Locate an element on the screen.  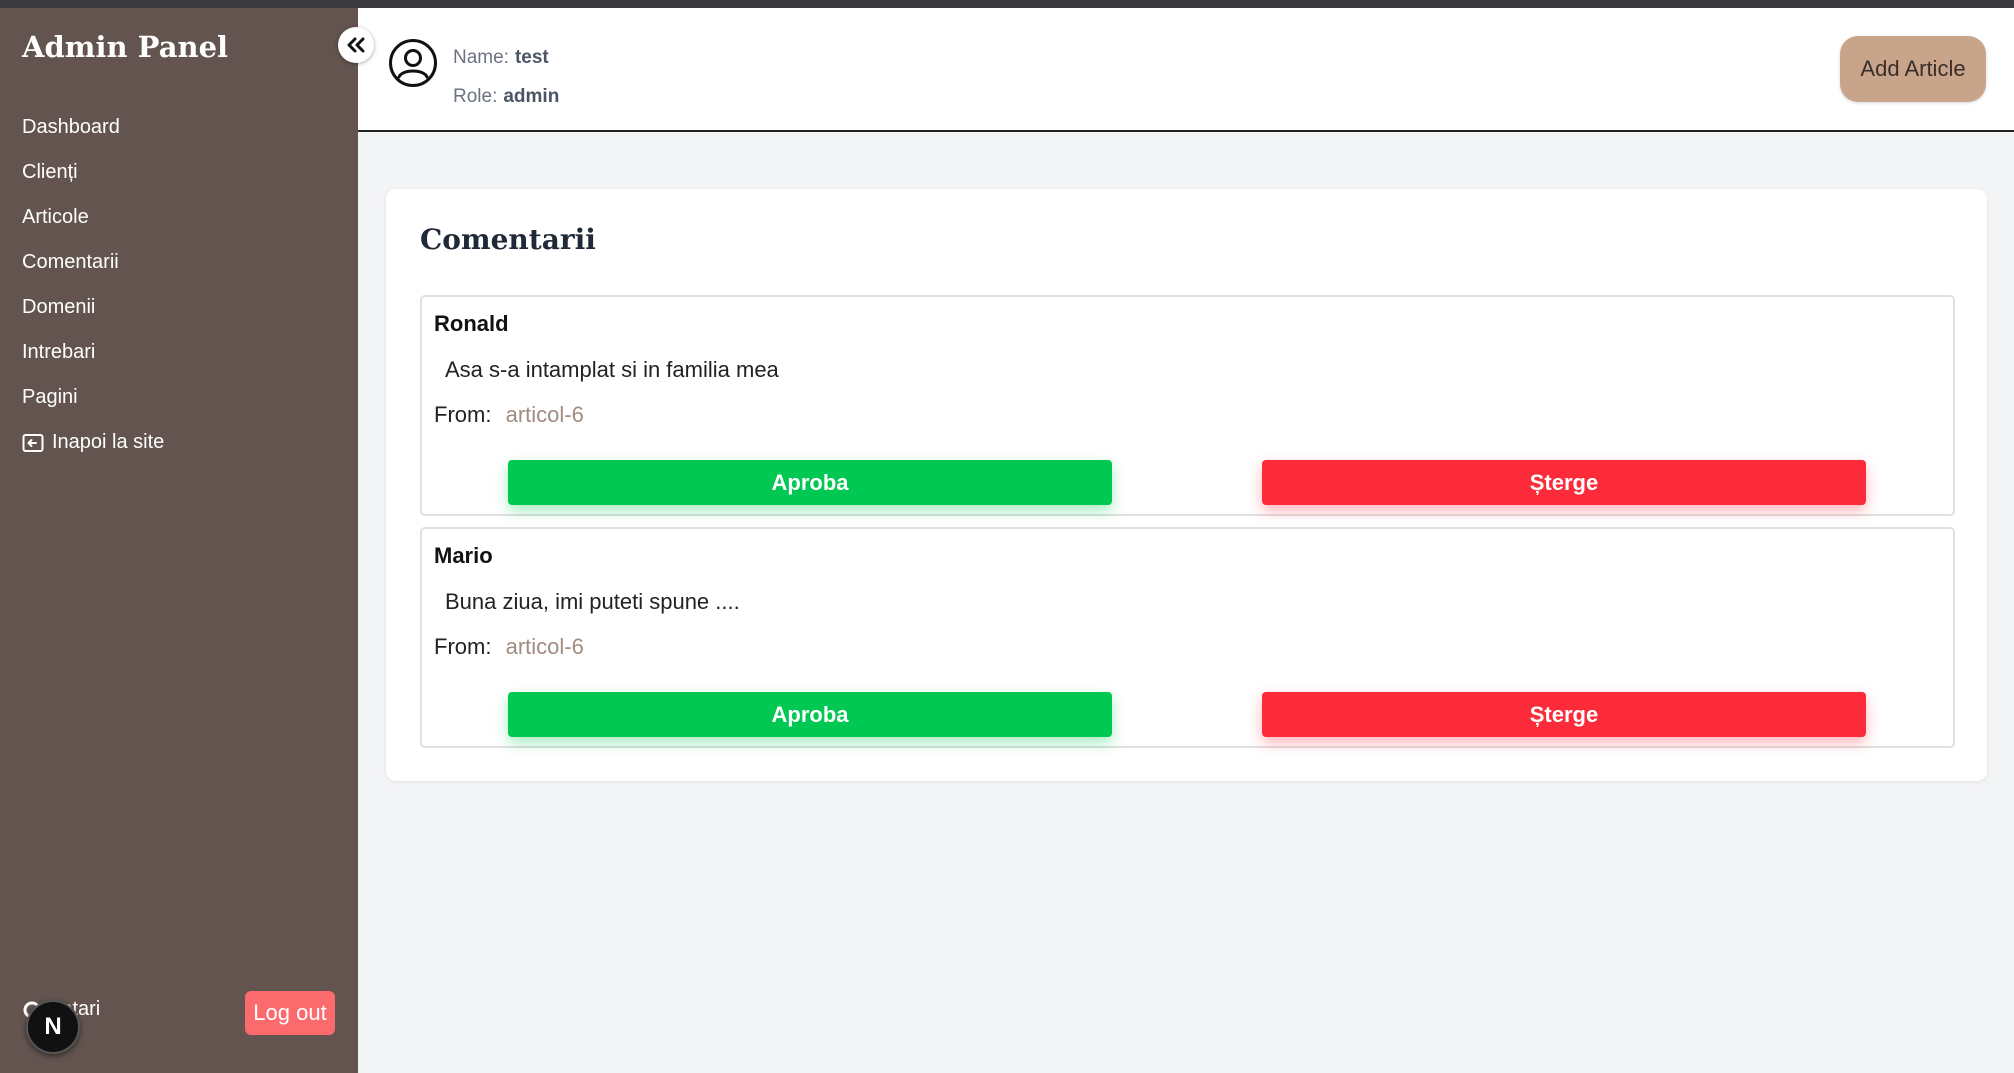
sidebar-item-label: Clienți is located at coordinates (50, 172).